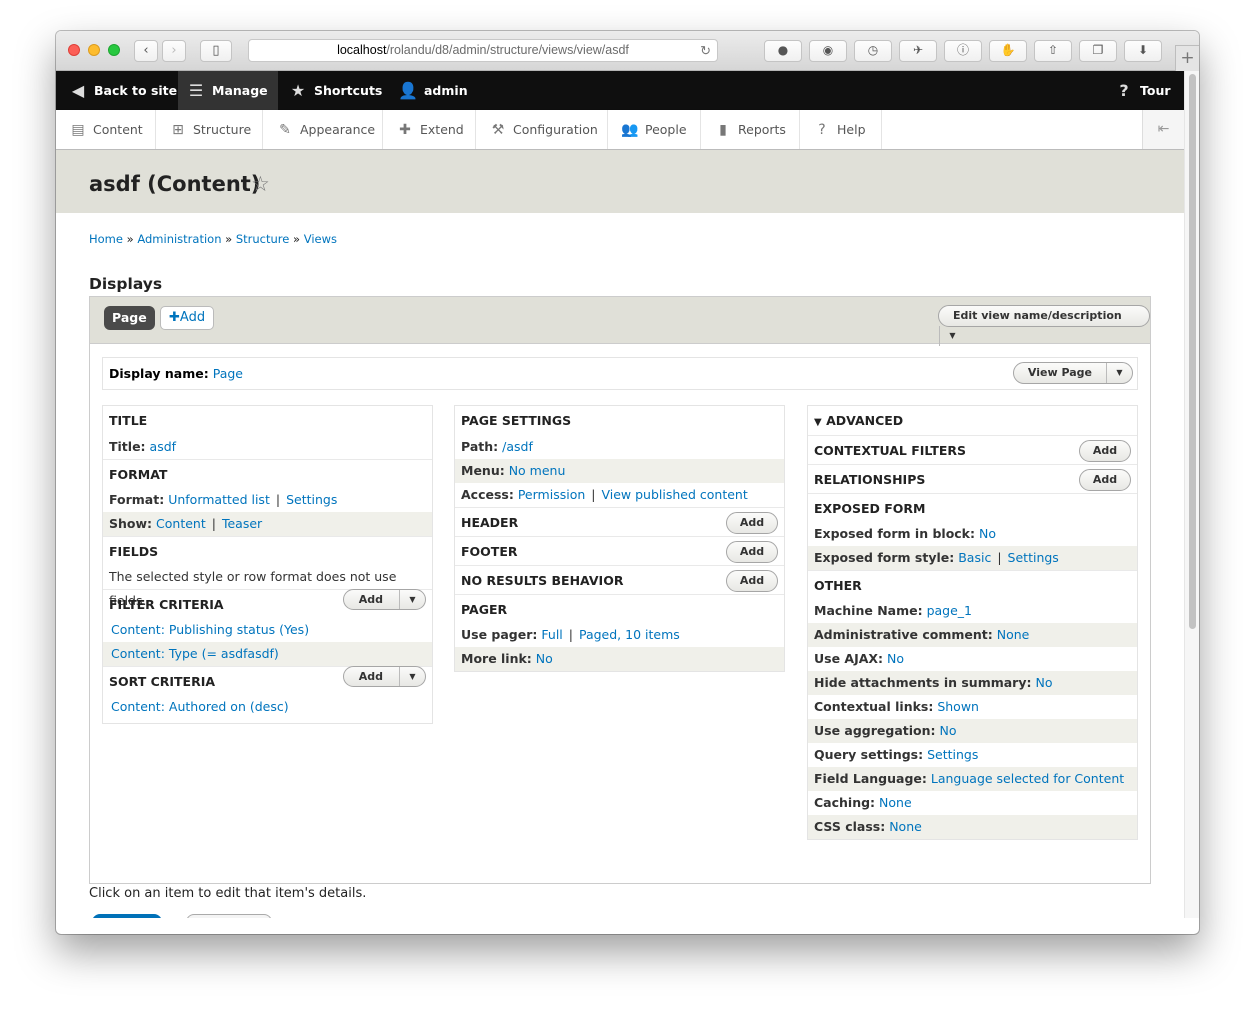  What do you see at coordinates (179, 239) in the screenshot?
I see `breadcrumb-administration: Administration` at bounding box center [179, 239].